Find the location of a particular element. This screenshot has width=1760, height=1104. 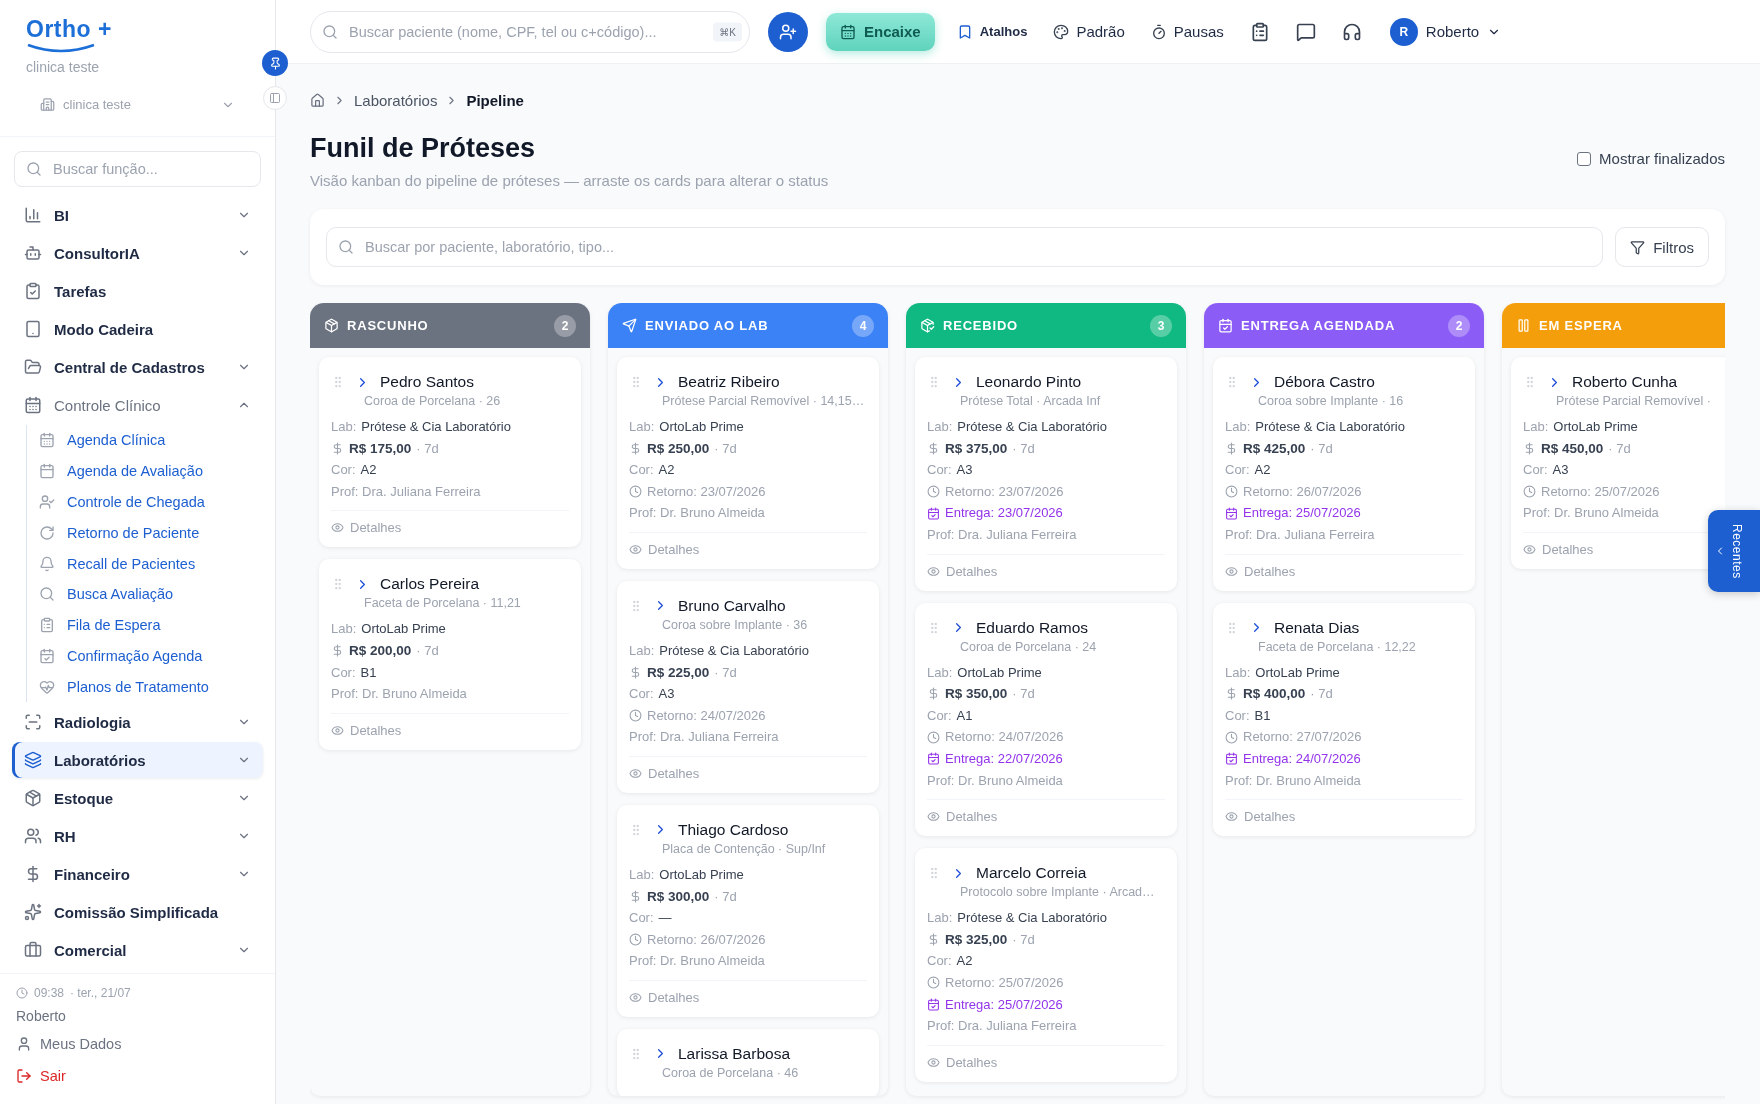

nav-subitem: Agenda de Avaliação is located at coordinates (151, 471).